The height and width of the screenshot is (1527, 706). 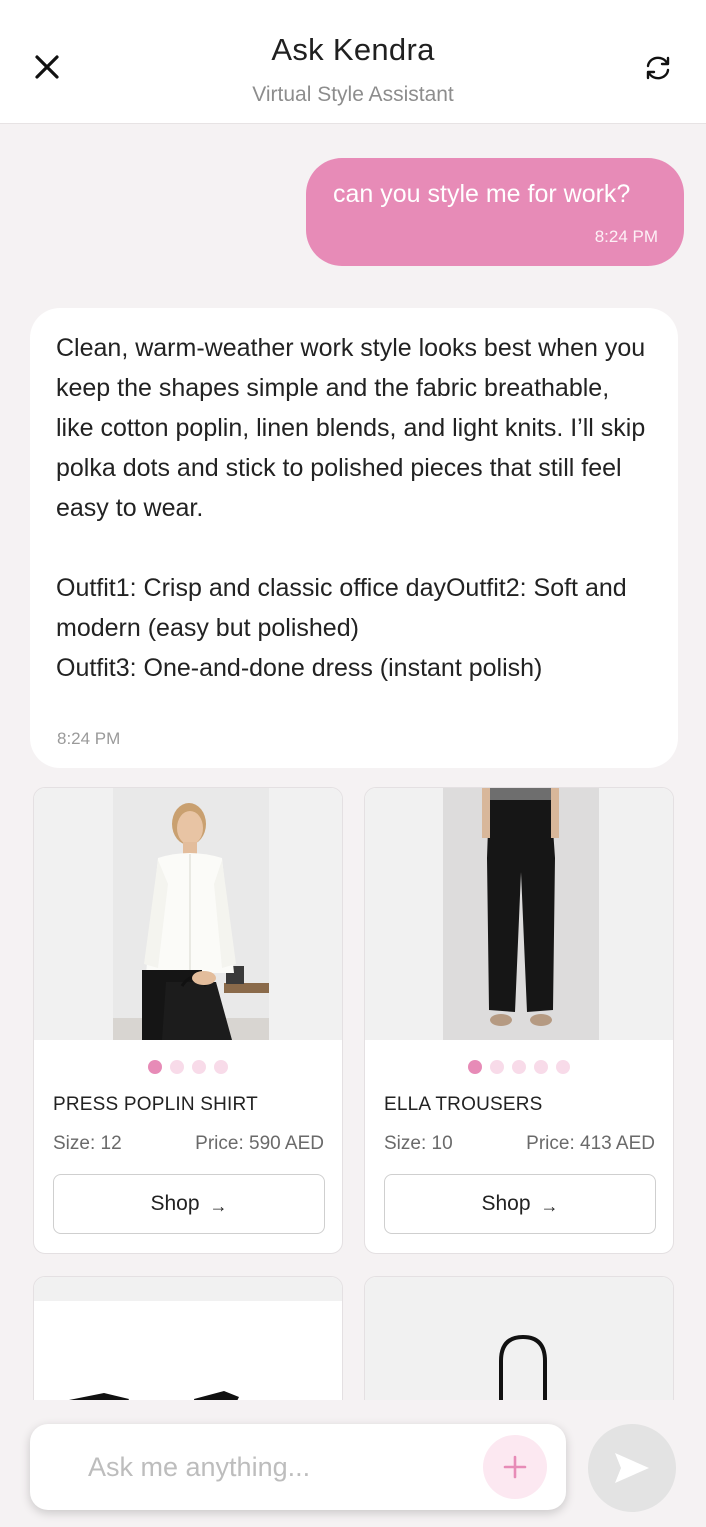 I want to click on product-name: ELLA TROUSERS, so click(x=463, y=1104).